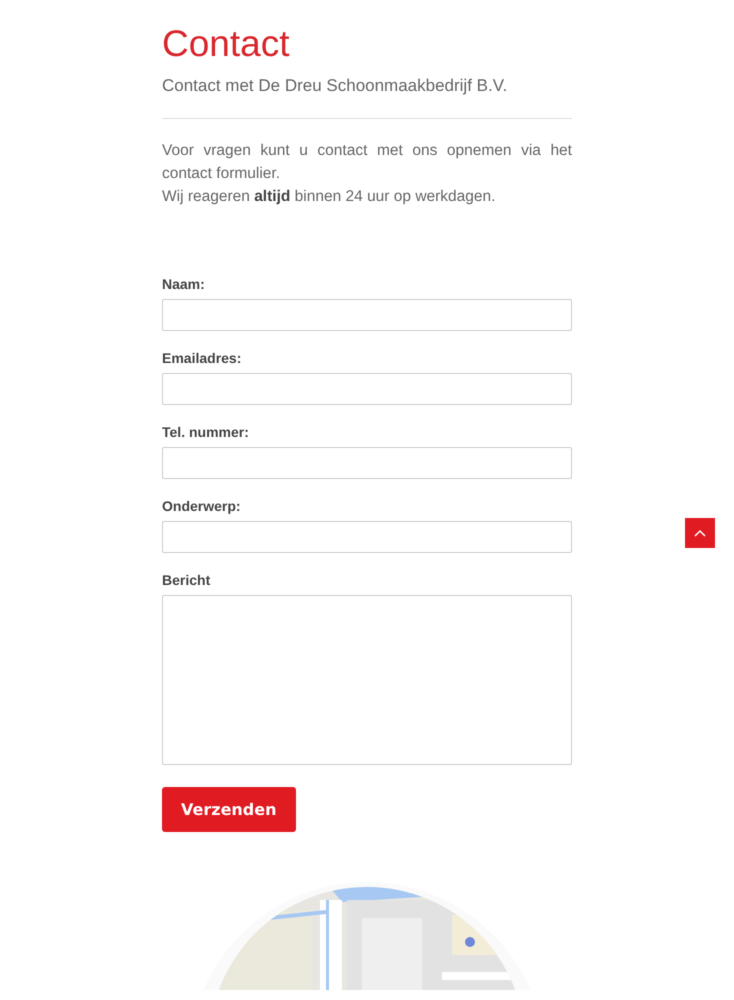 This screenshot has width=734, height=1000. What do you see at coordinates (367, 162) in the screenshot?
I see `intro-paragraph: Voor vragen kunt u contact met ons opnemen via het contact formulier.` at bounding box center [367, 162].